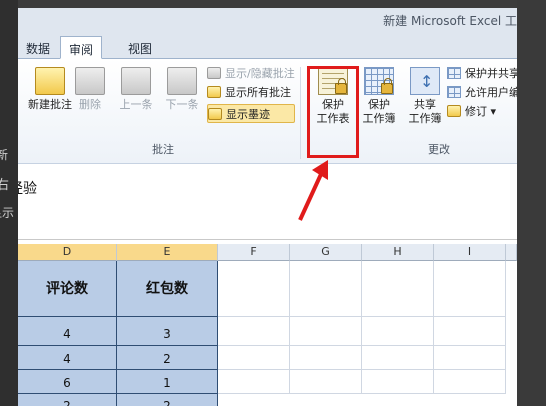 The width and height of the screenshot is (546, 406). I want to click on protect-and-share-icon, so click(454, 73).